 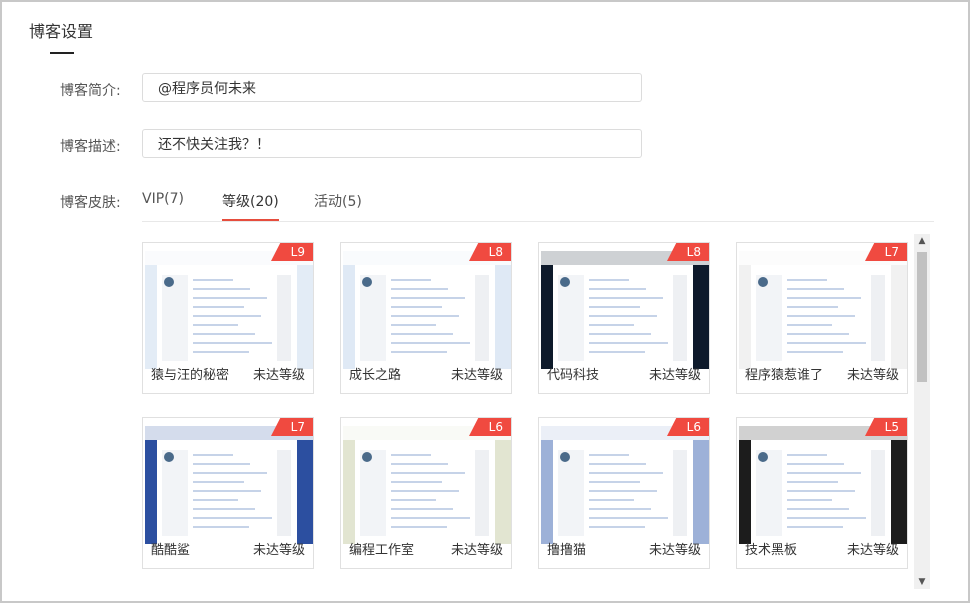 What do you see at coordinates (922, 582) in the screenshot?
I see `scroll-down-icon: ▼` at bounding box center [922, 582].